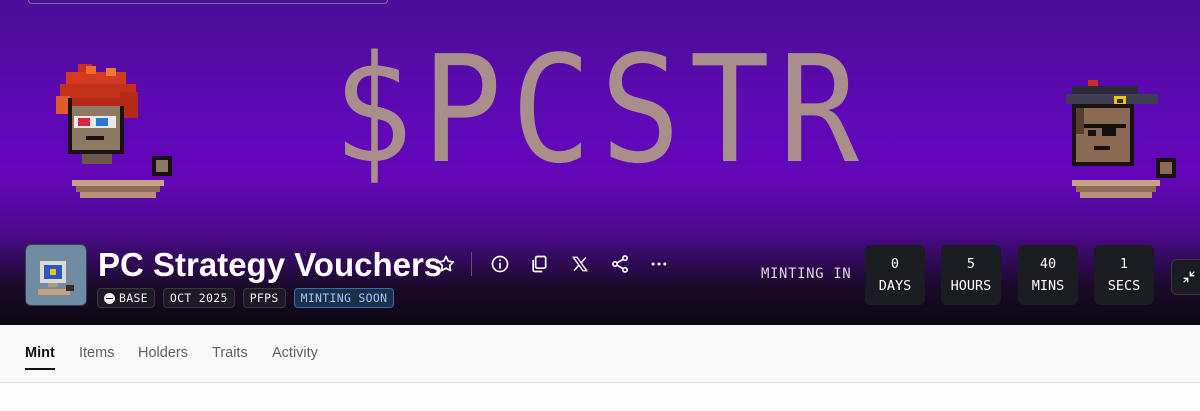 The width and height of the screenshot is (1200, 411). Describe the element at coordinates (119, 132) in the screenshot. I see `pixel-character-left-image` at that location.